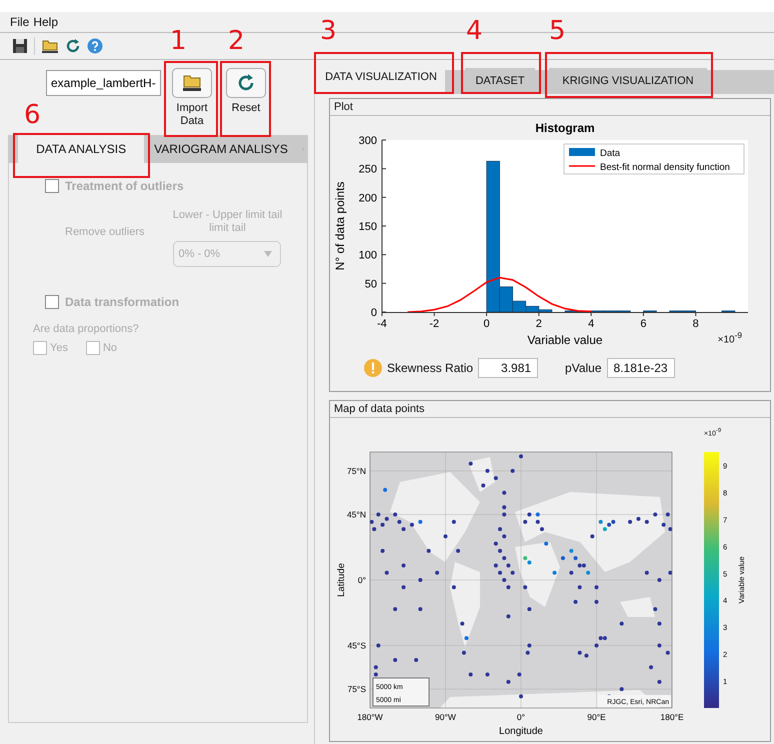 The height and width of the screenshot is (744, 774). Describe the element at coordinates (86, 329) in the screenshot. I see `question-label: Are data proportions?` at that location.